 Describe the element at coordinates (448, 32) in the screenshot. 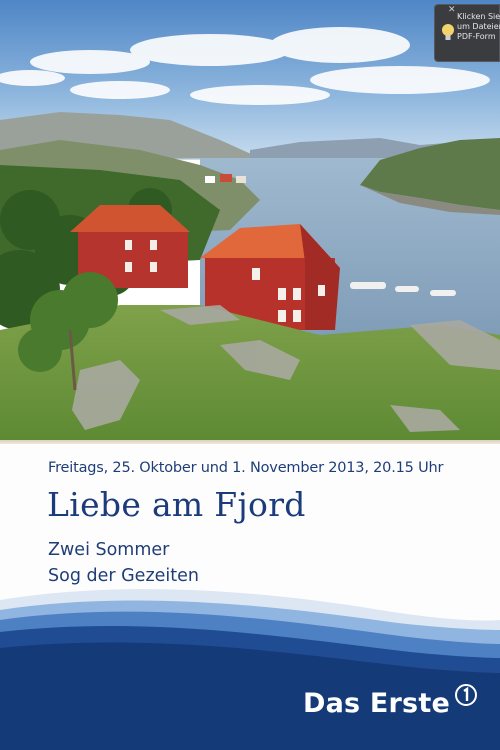

I see `lightbulb-icon` at that location.